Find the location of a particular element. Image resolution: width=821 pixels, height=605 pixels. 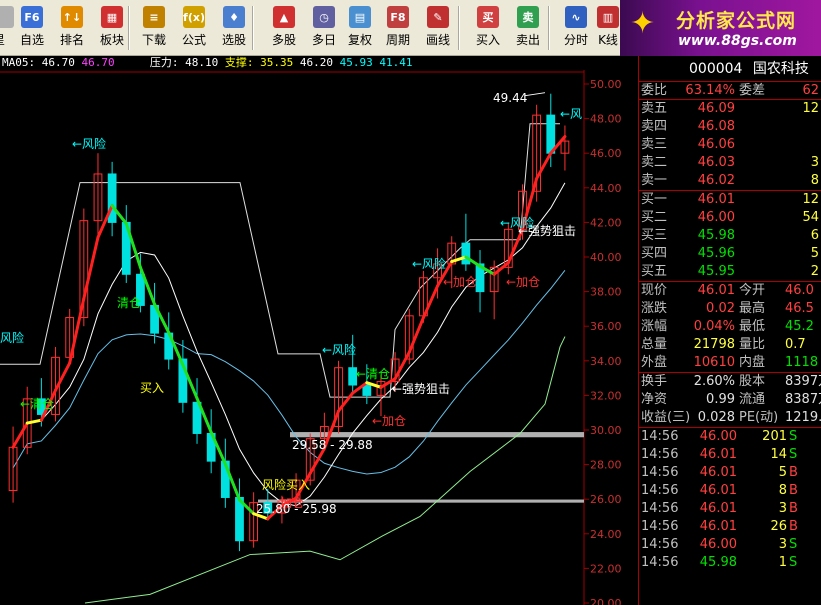

toolbar-button-0: F6 自选 is located at coordinates (32, 28).